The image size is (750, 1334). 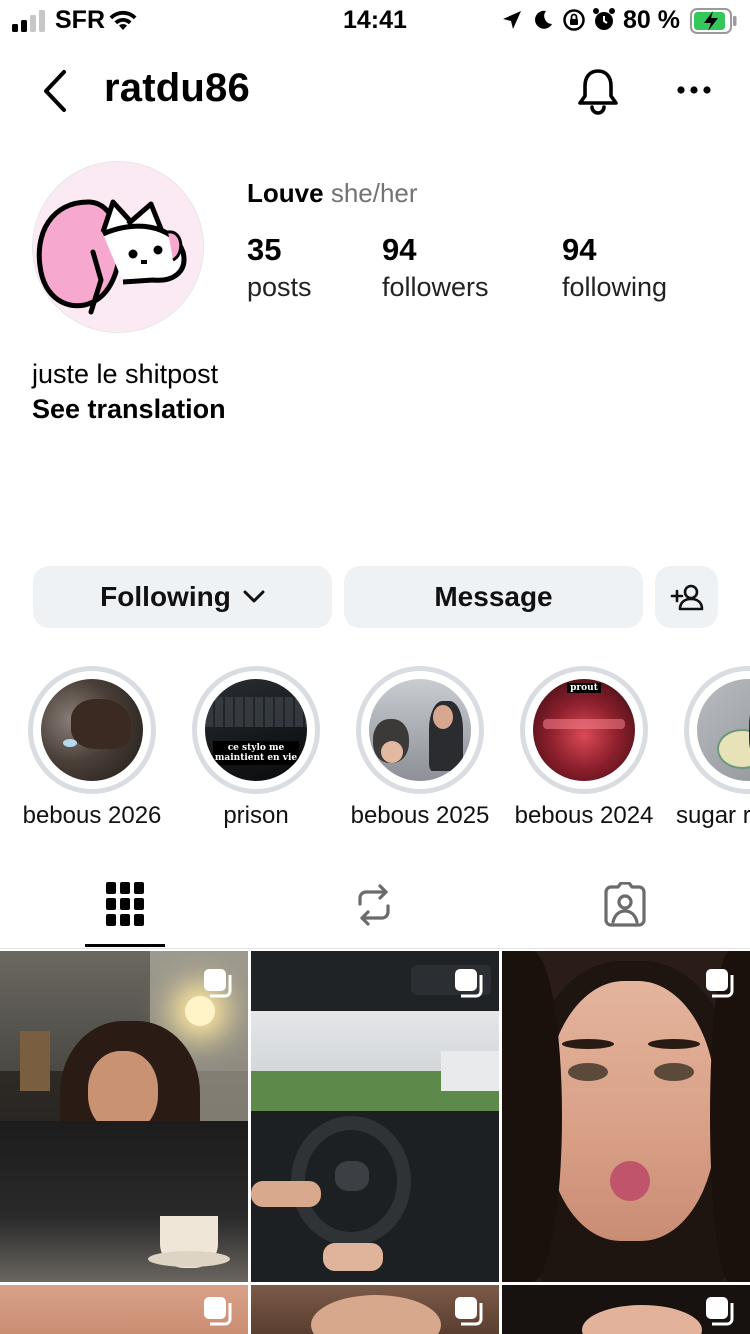 I want to click on wifi-icon, so click(x=123, y=20).